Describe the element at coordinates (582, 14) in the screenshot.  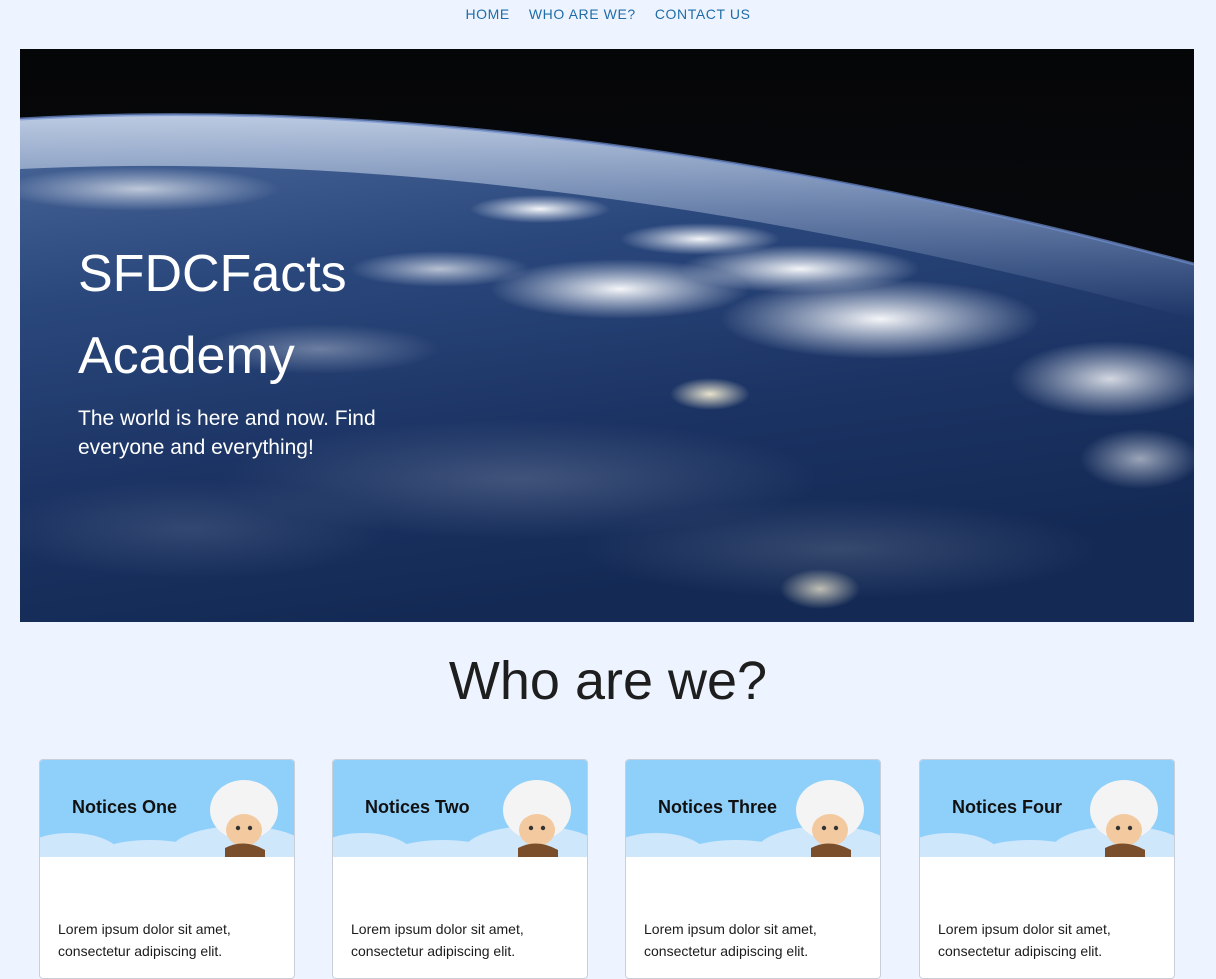
I see `nav-who-are-we-link: WHO ARE WE?` at that location.